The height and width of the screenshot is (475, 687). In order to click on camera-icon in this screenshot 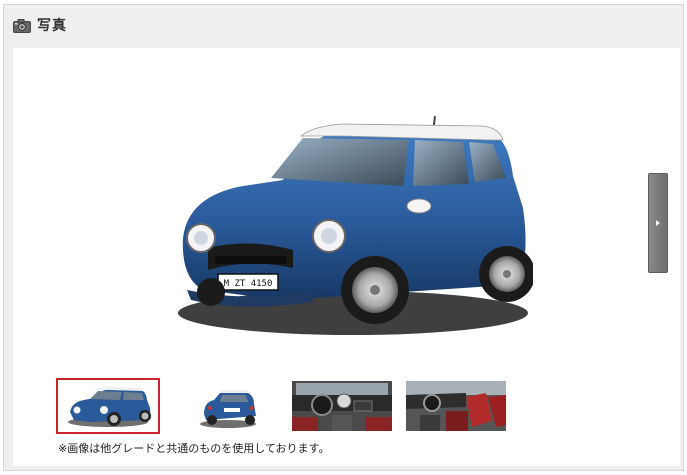, I will do `click(22, 25)`.